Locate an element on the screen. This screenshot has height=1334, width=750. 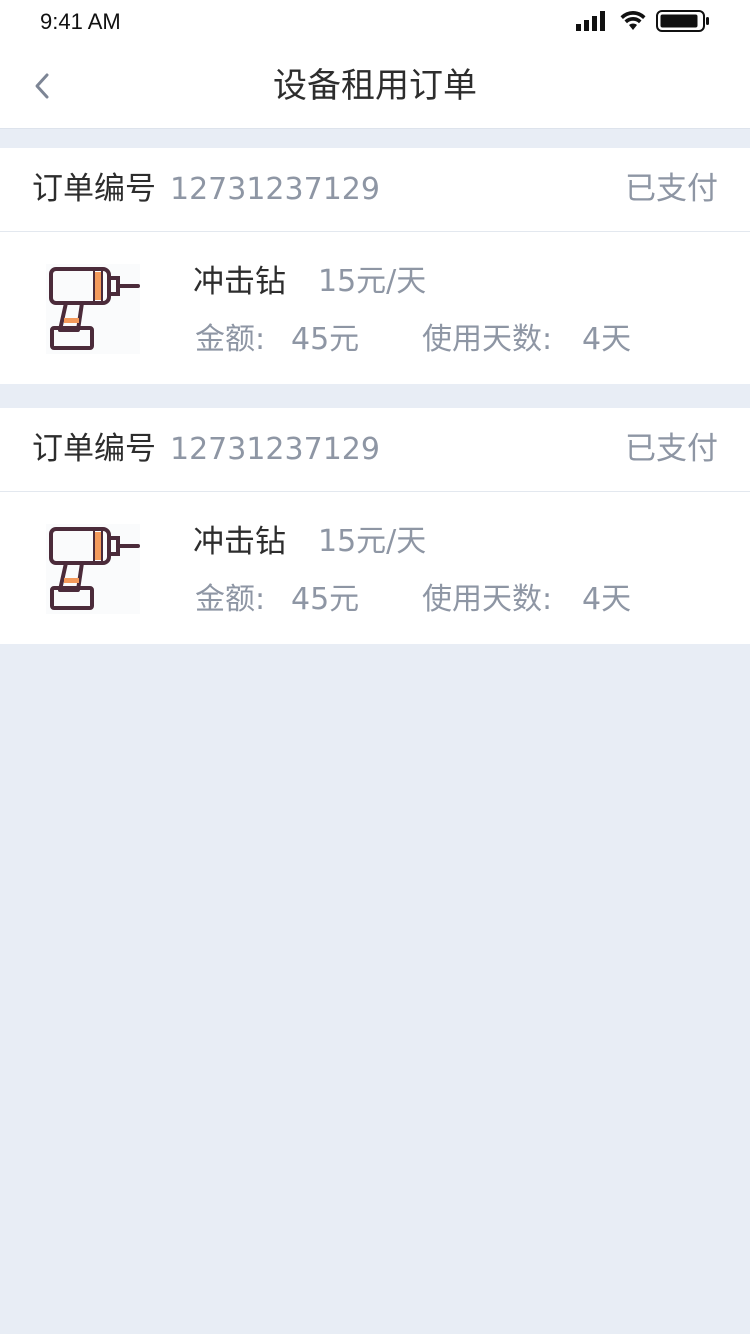
chevron-left-icon is located at coordinates (42, 86).